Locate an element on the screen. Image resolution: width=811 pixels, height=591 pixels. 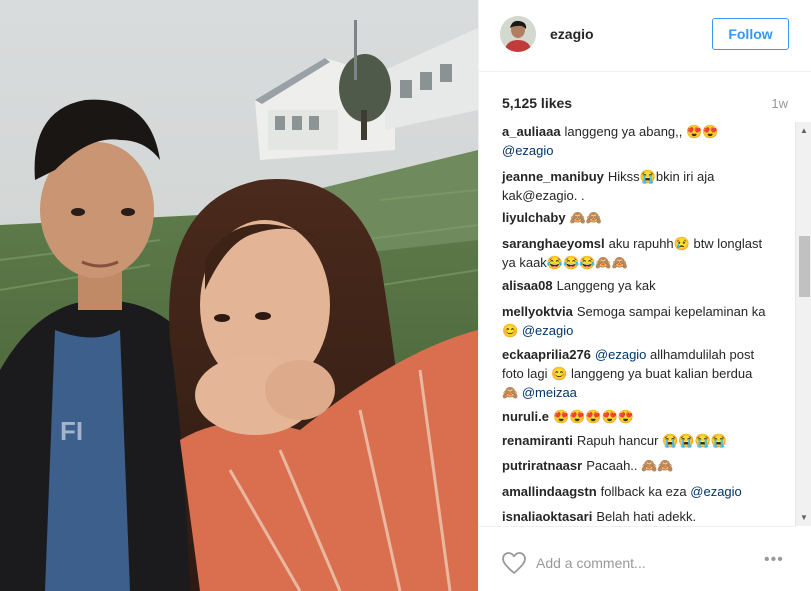
post-header: ezagio Follow is located at coordinates (645, 36).